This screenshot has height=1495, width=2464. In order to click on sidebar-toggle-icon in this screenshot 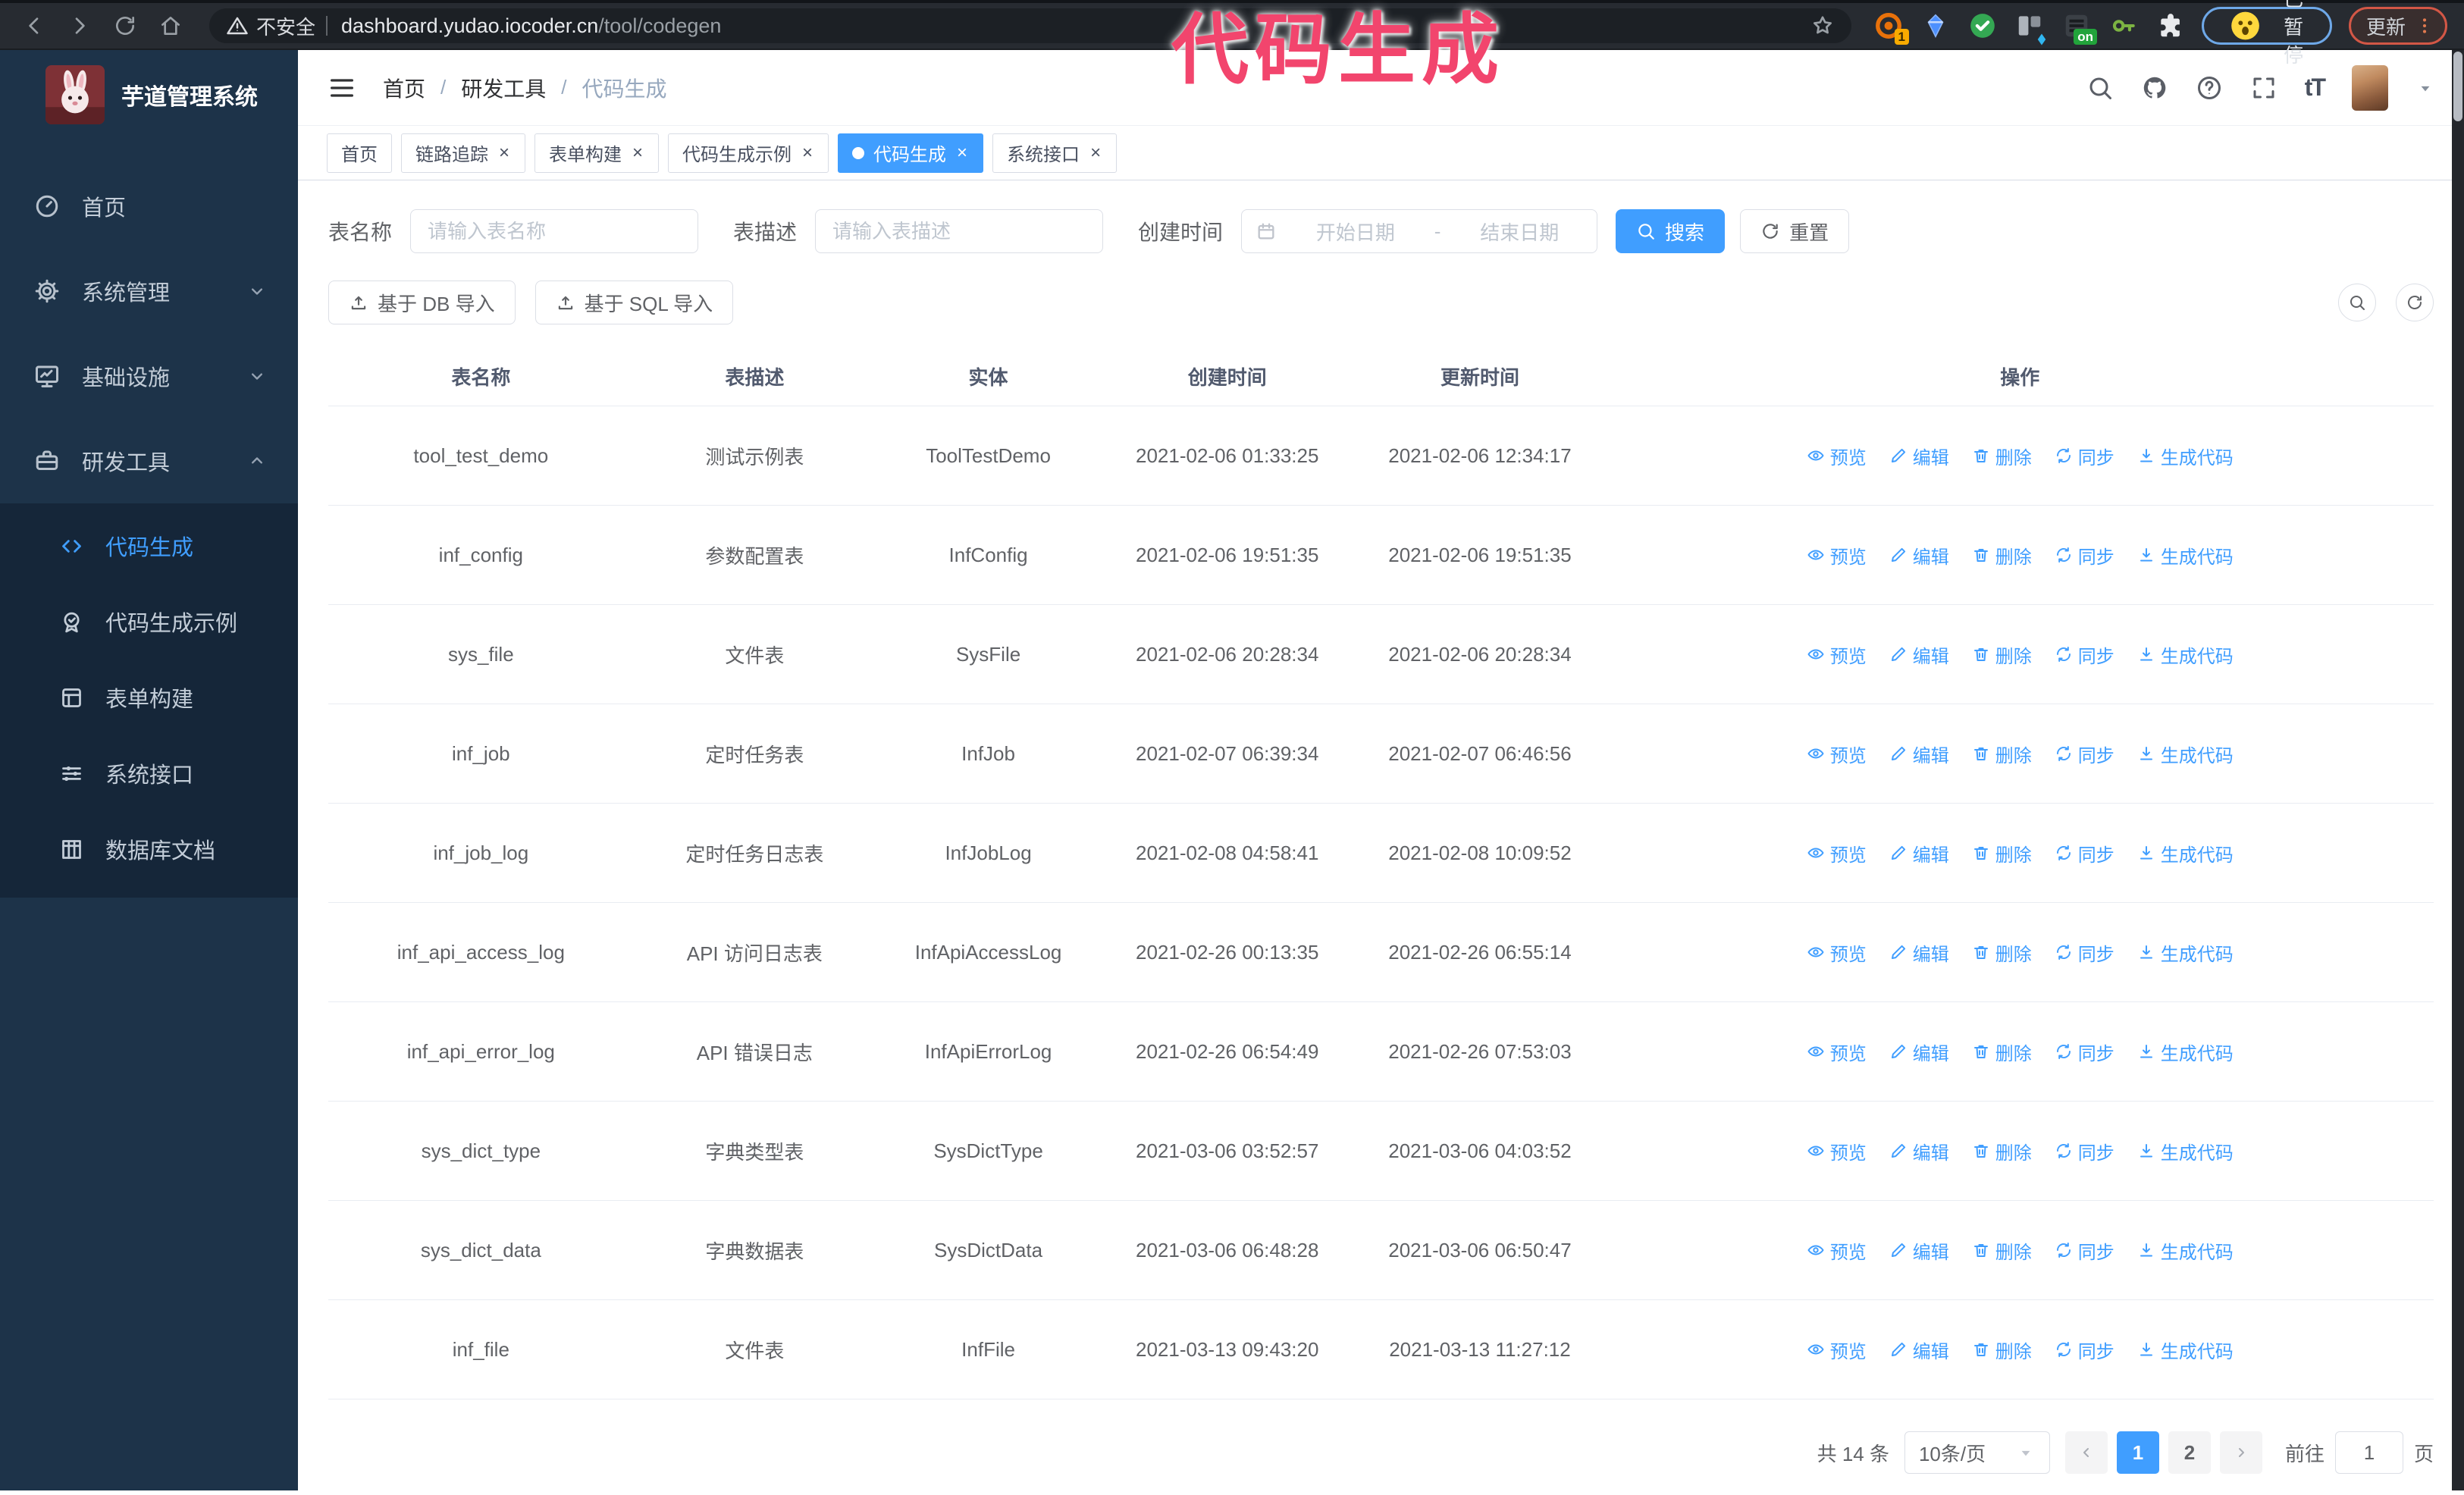, I will do `click(342, 88)`.